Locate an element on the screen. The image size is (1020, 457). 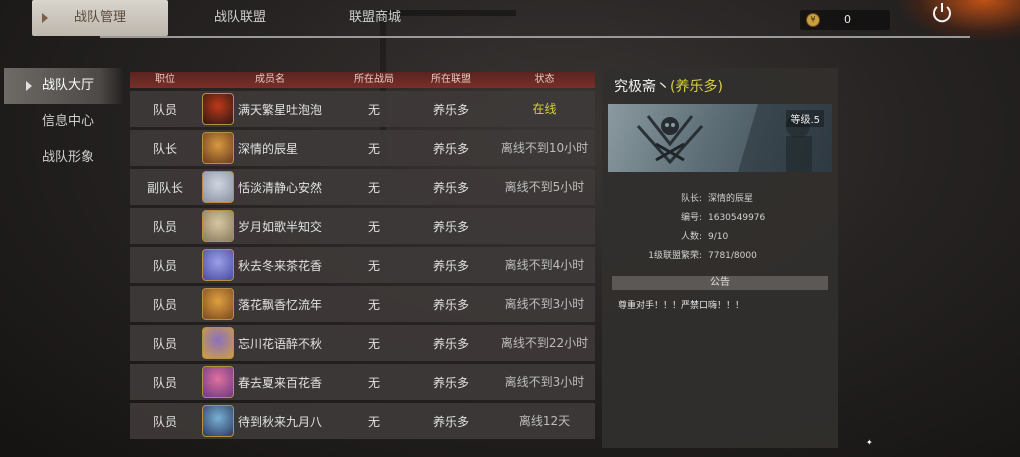
sidebar-item-label: 信息中心 is located at coordinates (68, 121).